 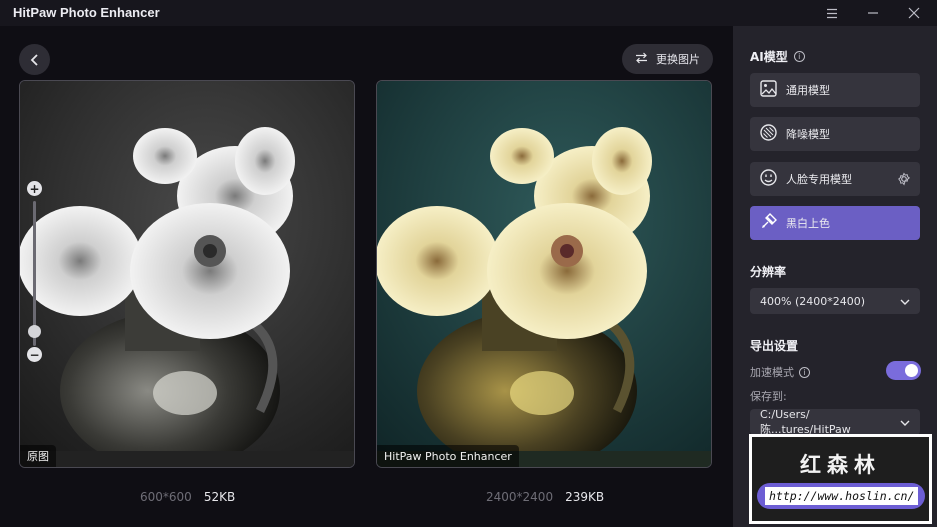 What do you see at coordinates (34, 59) in the screenshot?
I see `back-button` at bounding box center [34, 59].